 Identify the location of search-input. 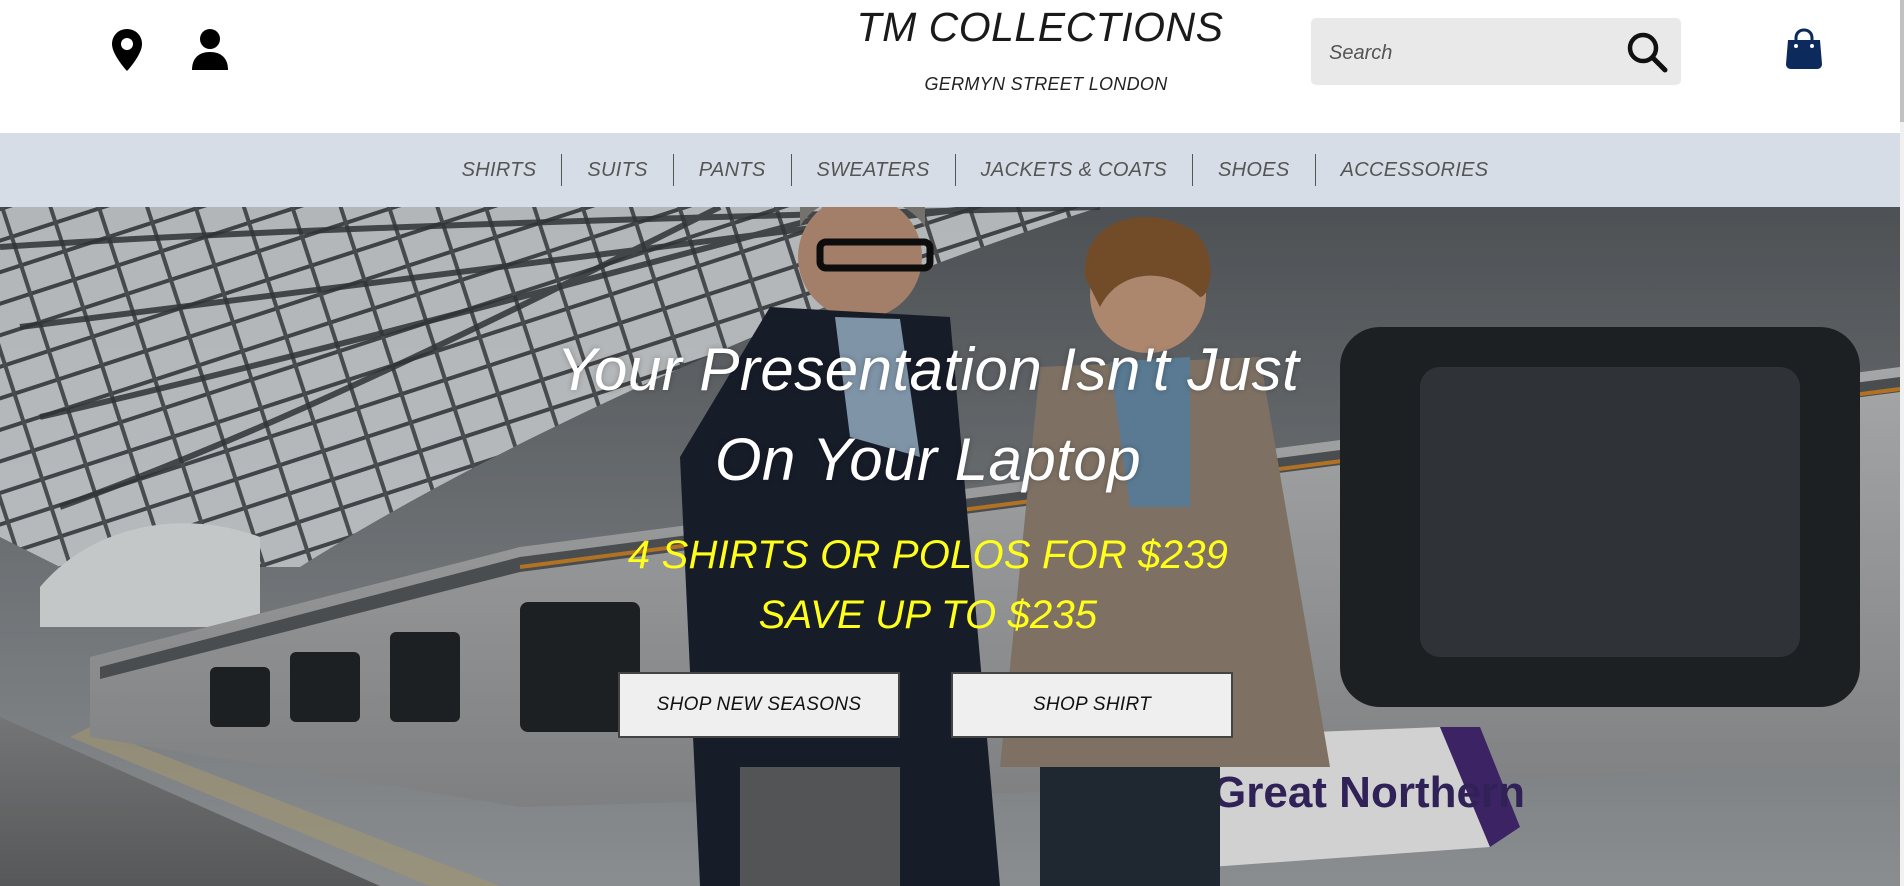
(1469, 53).